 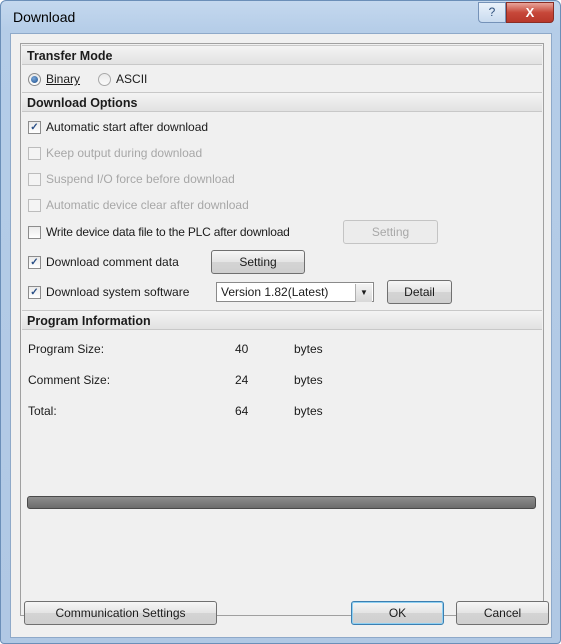 I want to click on total-value: 64, so click(x=242, y=411).